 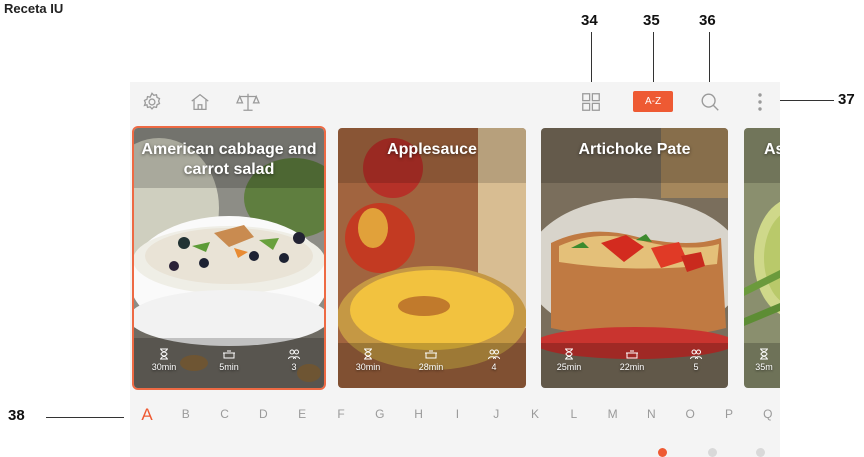 What do you see at coordinates (432, 149) in the screenshot?
I see `recipe-title: Applesauce` at bounding box center [432, 149].